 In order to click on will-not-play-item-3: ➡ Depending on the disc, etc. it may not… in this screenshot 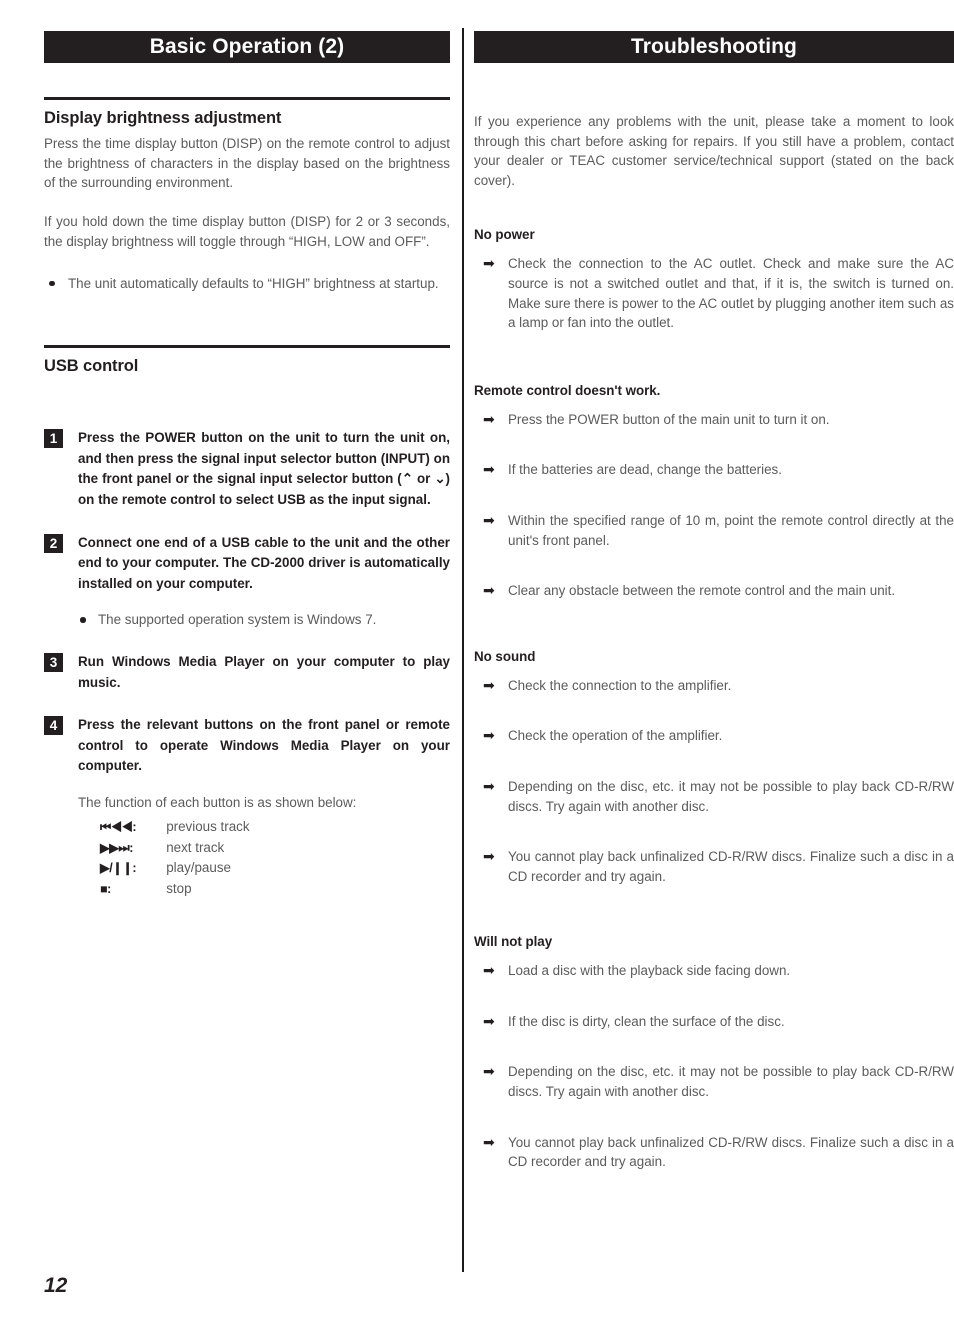, I will do `click(714, 1081)`.